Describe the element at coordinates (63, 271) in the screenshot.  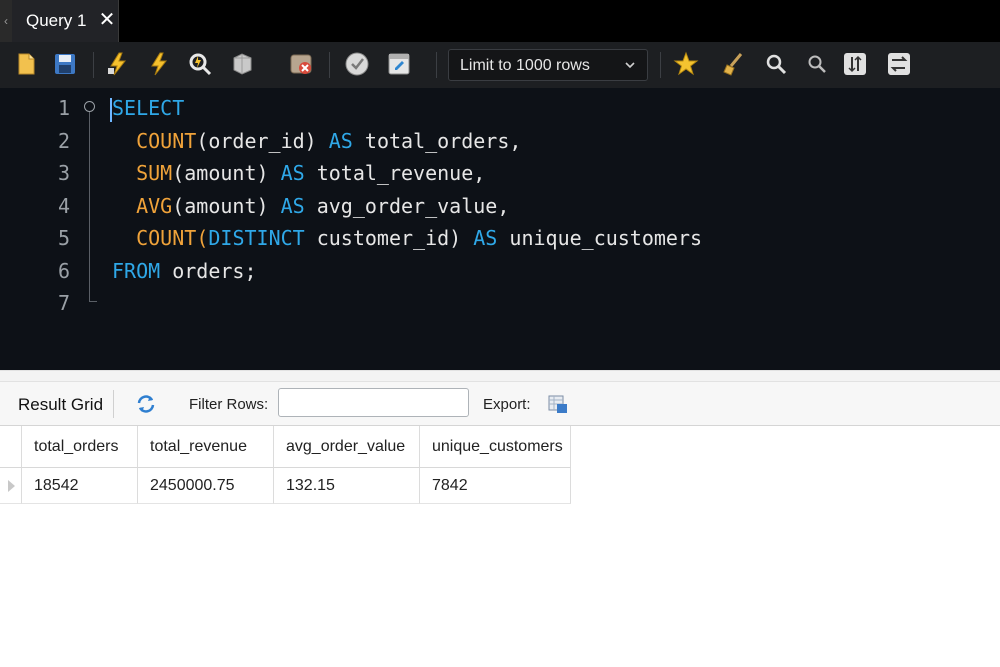
I see `line-number: 6` at that location.